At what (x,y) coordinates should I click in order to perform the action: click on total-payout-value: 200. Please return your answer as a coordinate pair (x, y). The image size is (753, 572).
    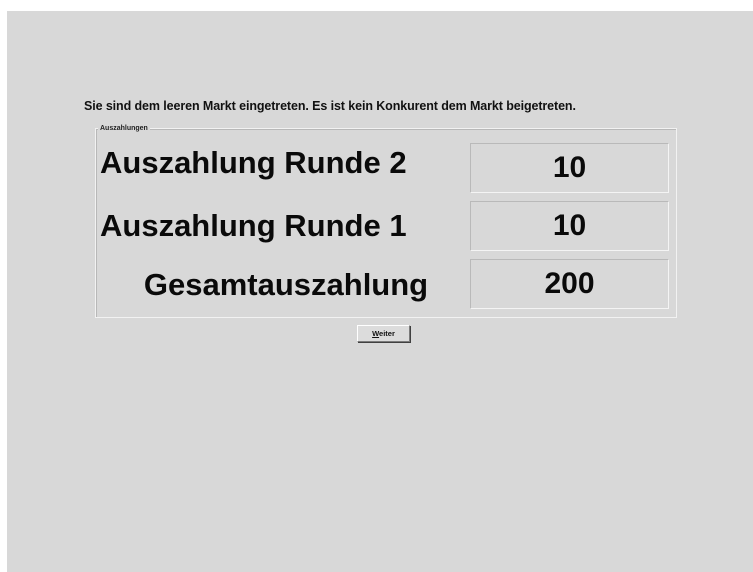
    Looking at the image, I should click on (569, 284).